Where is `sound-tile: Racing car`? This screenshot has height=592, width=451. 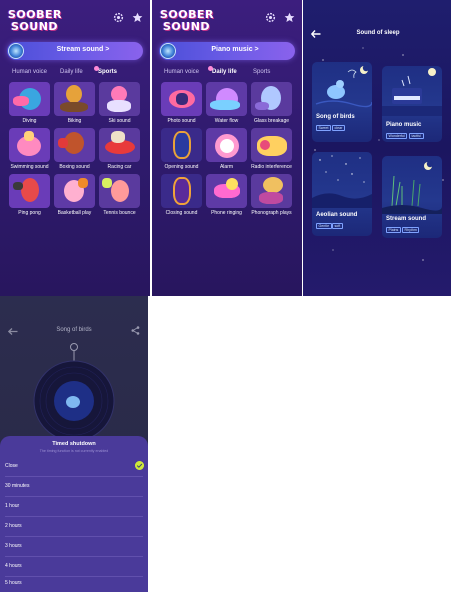
sound-tile: Racing car is located at coordinates (119, 149).